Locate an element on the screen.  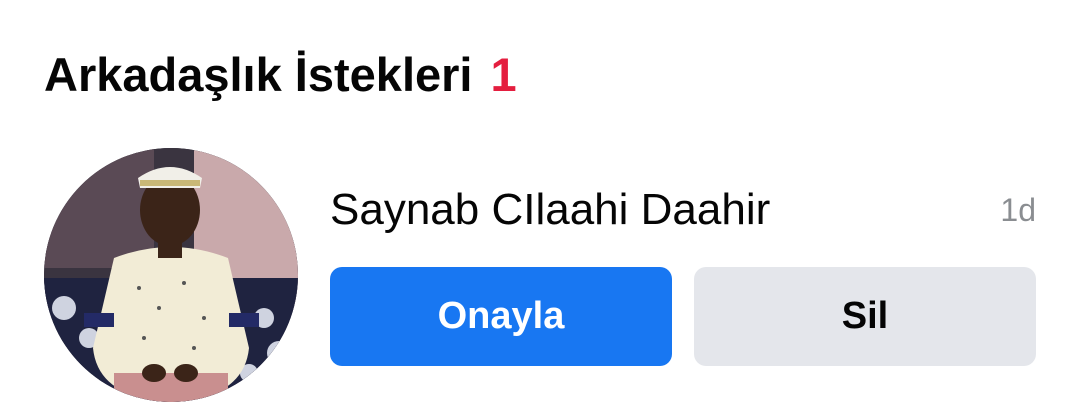
friend-requests-header: Arkadaşlık İstekleri 1 is located at coordinates (280, 74).